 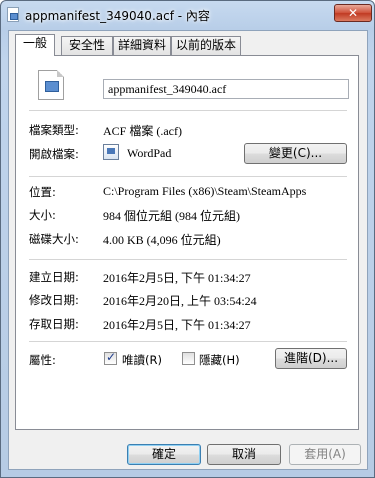 I want to click on disk-size-label: 磁碟大小:, so click(x=54, y=239).